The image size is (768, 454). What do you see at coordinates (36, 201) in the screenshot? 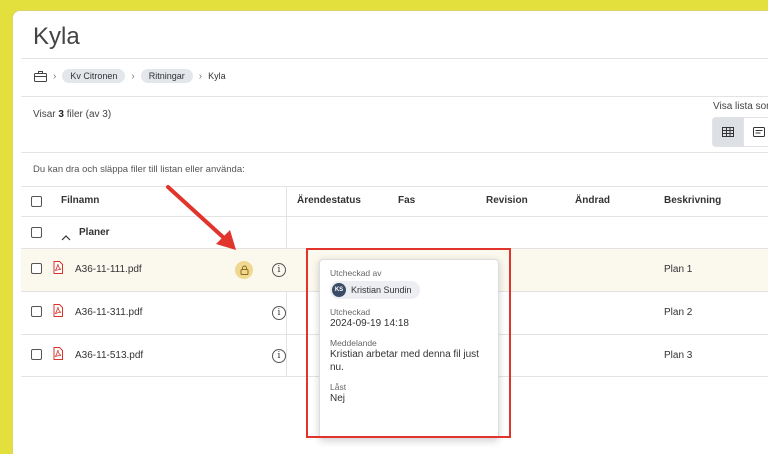
I see `select-all-checkbox` at bounding box center [36, 201].